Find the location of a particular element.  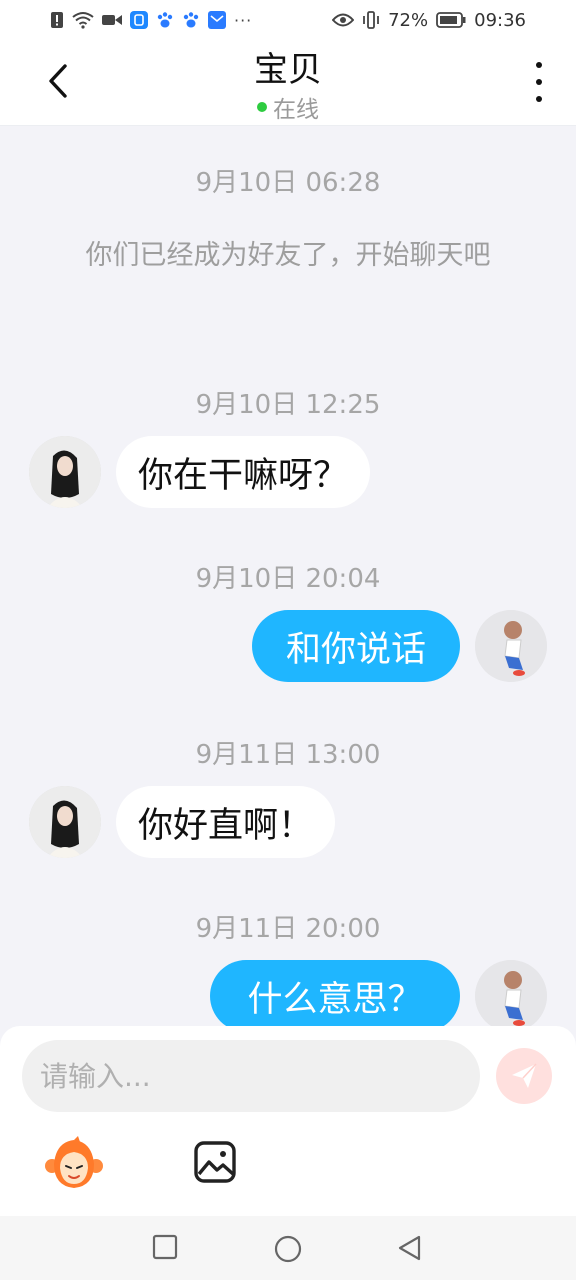

send-button is located at coordinates (524, 1076).